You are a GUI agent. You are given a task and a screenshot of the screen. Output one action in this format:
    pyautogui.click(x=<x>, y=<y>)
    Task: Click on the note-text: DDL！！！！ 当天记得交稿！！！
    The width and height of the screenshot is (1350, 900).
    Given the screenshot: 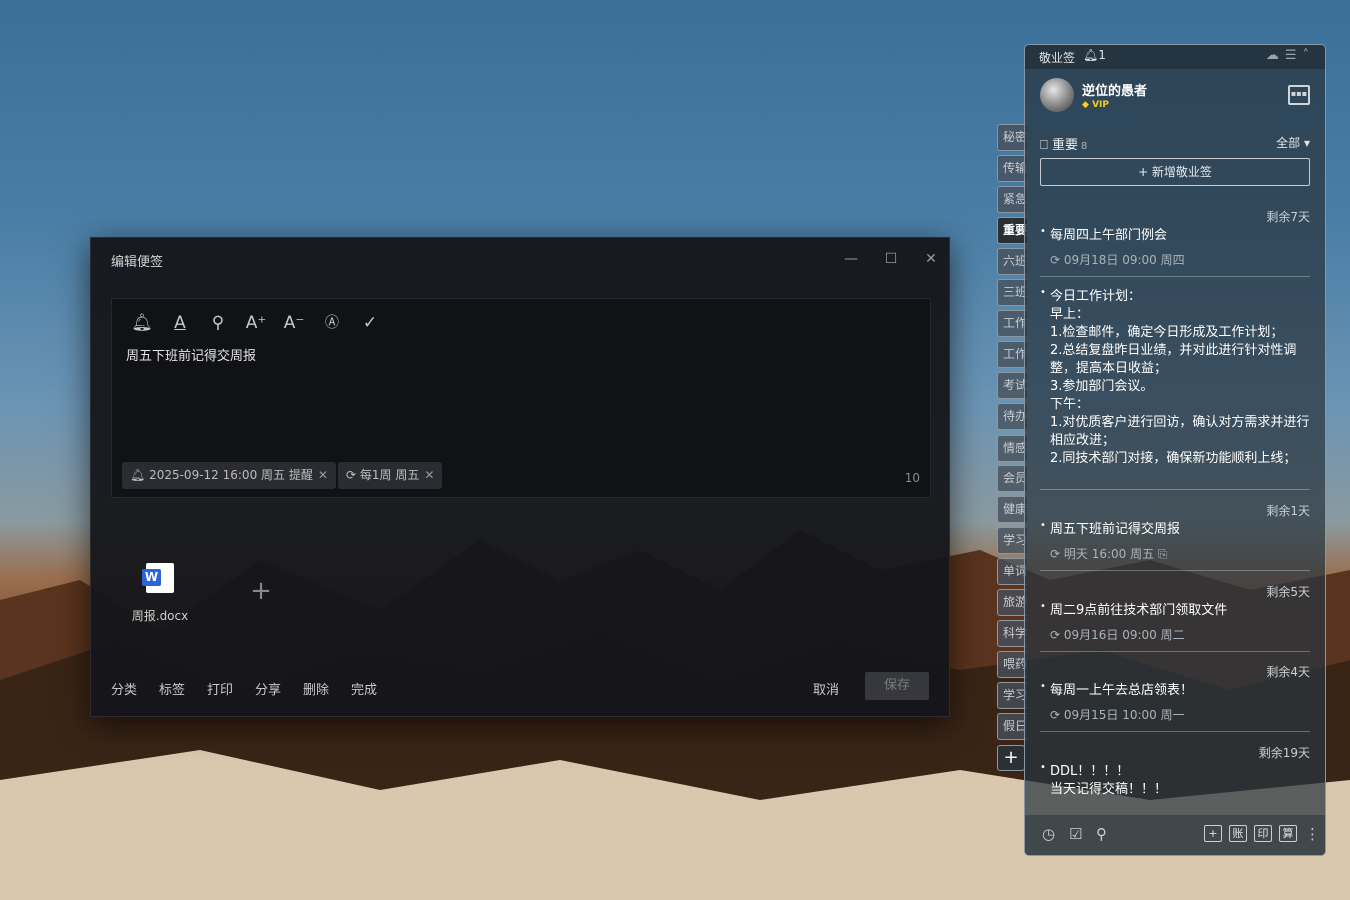 What is the action you would take?
    pyautogui.click(x=1175, y=779)
    